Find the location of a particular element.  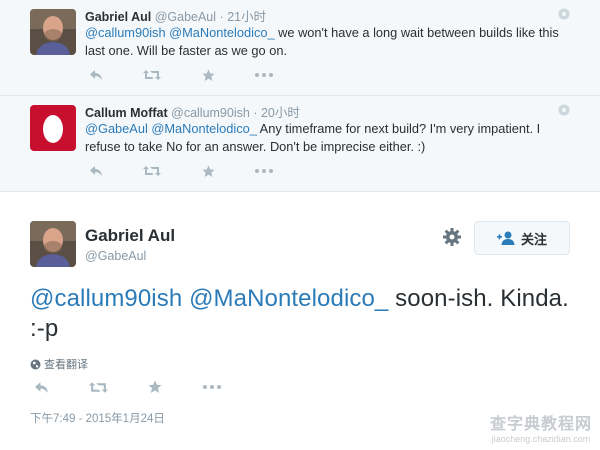

avatar-callum is located at coordinates (53, 128).